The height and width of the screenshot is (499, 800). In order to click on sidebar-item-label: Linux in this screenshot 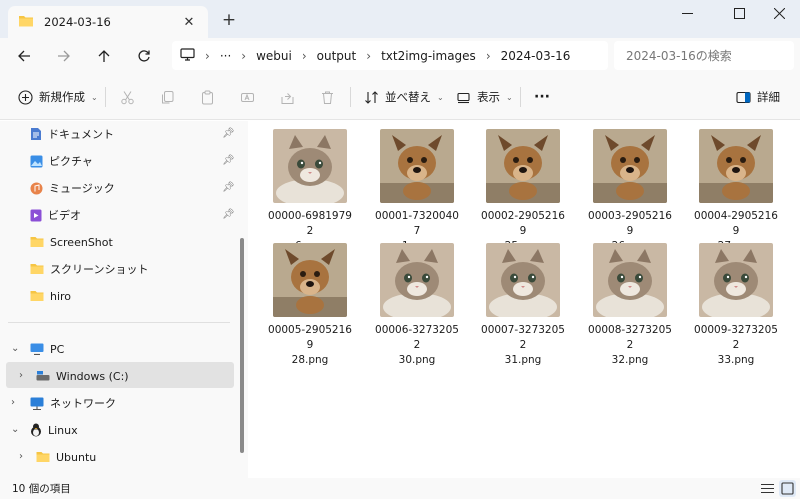, I will do `click(63, 430)`.